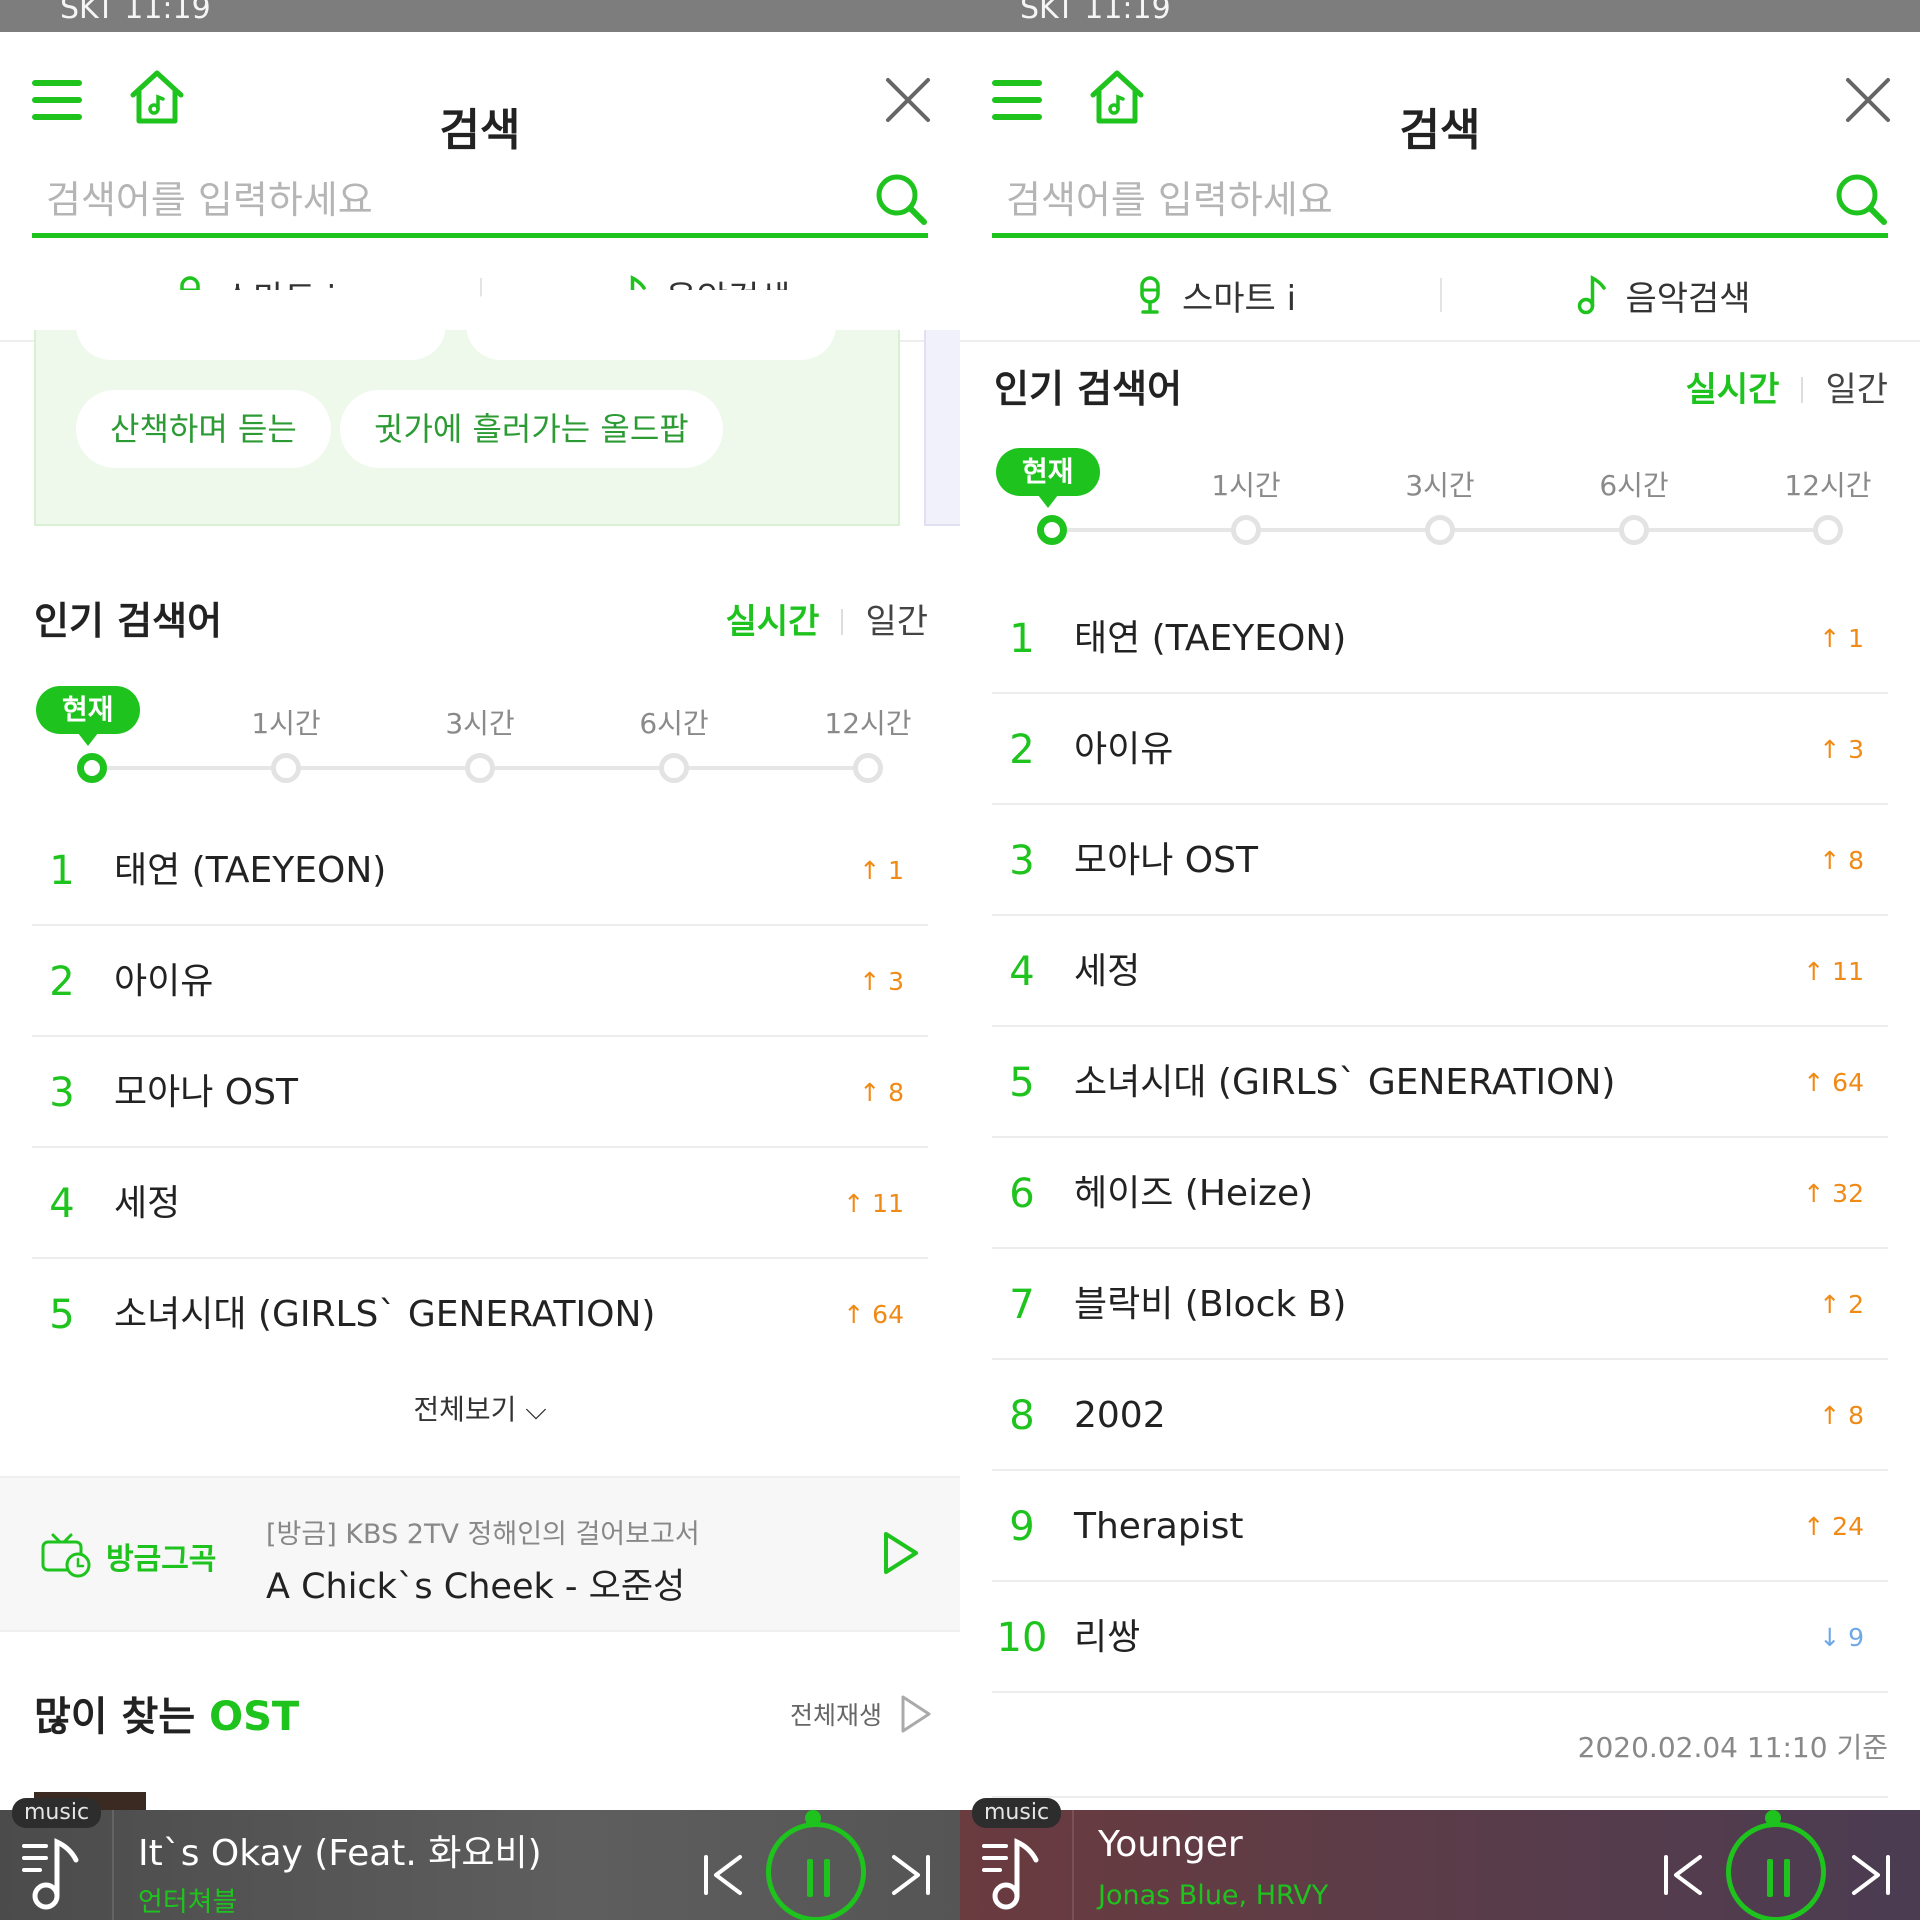  I want to click on view-all-button: 전체보기 ⌵, so click(480, 1408).